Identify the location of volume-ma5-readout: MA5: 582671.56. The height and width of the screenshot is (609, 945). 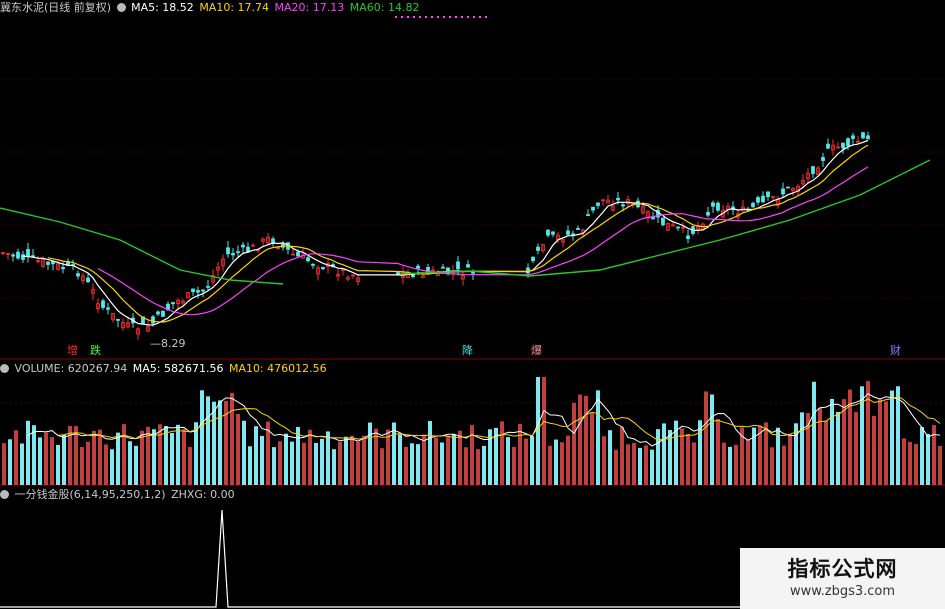
(178, 368).